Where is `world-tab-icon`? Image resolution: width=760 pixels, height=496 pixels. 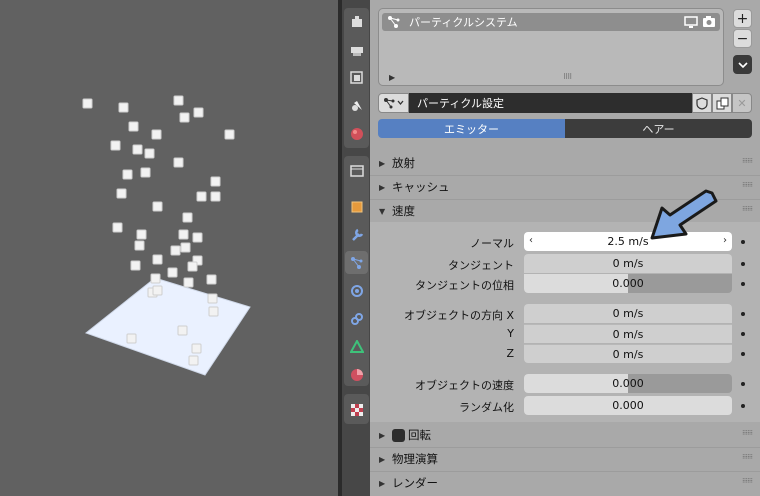 world-tab-icon is located at coordinates (356, 133).